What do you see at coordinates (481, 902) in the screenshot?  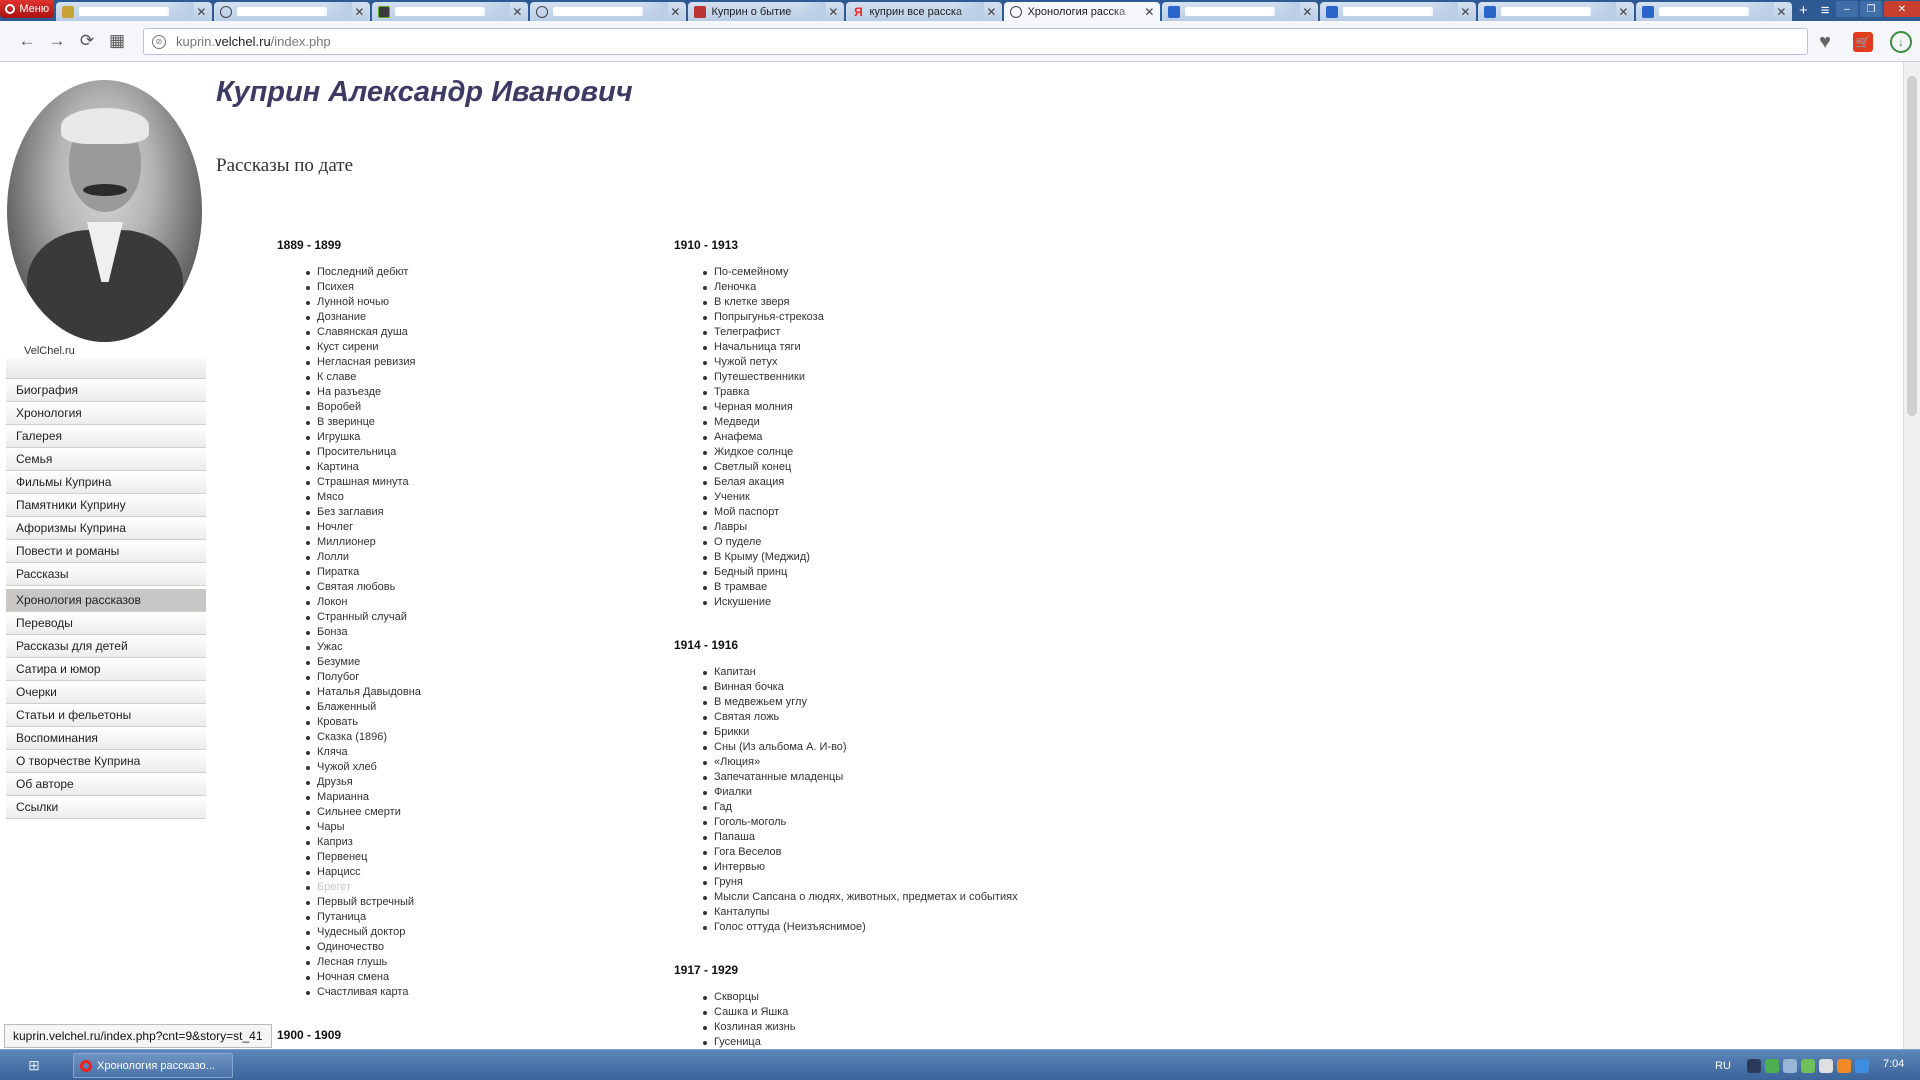 I see `story-link: Первый встречный` at bounding box center [481, 902].